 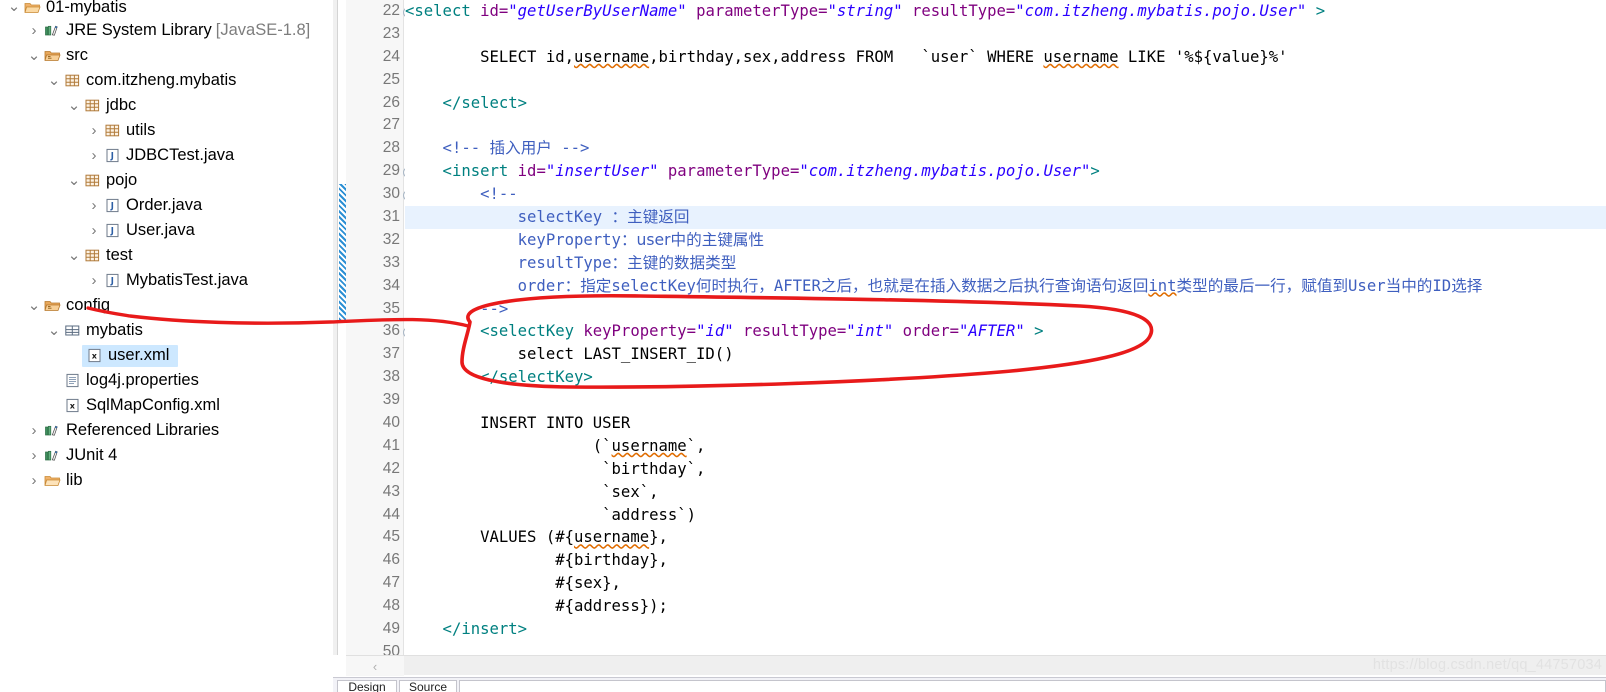 What do you see at coordinates (374, 469) in the screenshot?
I see `line-number-42: 42` at bounding box center [374, 469].